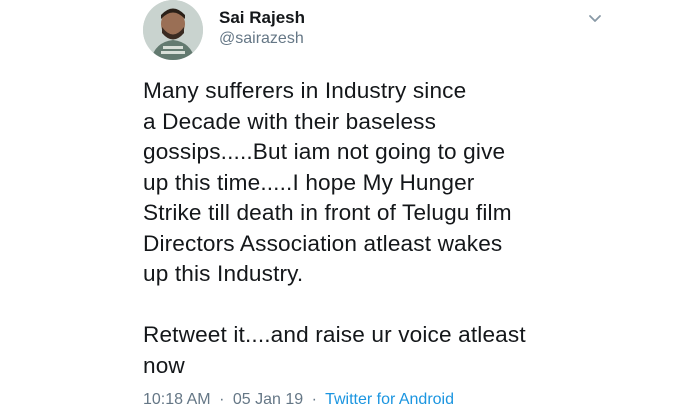  What do you see at coordinates (262, 18) in the screenshot?
I see `display-name: Sai Rajesh` at bounding box center [262, 18].